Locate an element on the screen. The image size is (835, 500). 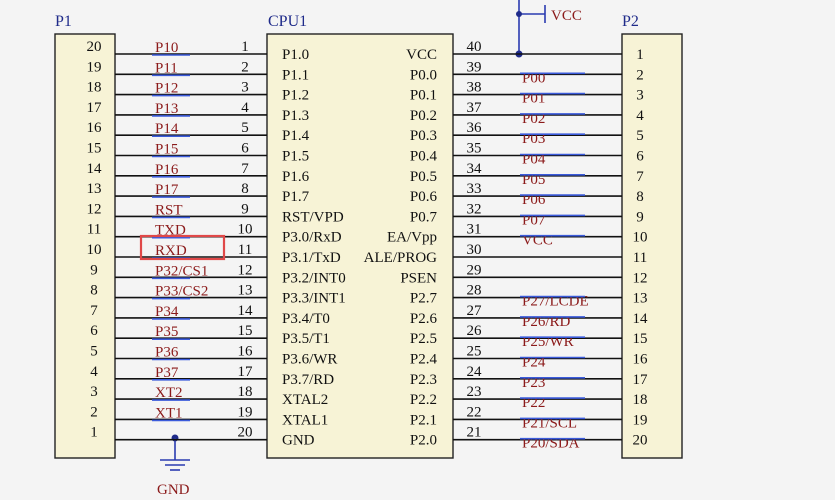
cpu-right-pin-number: 37 is located at coordinates (475, 108).